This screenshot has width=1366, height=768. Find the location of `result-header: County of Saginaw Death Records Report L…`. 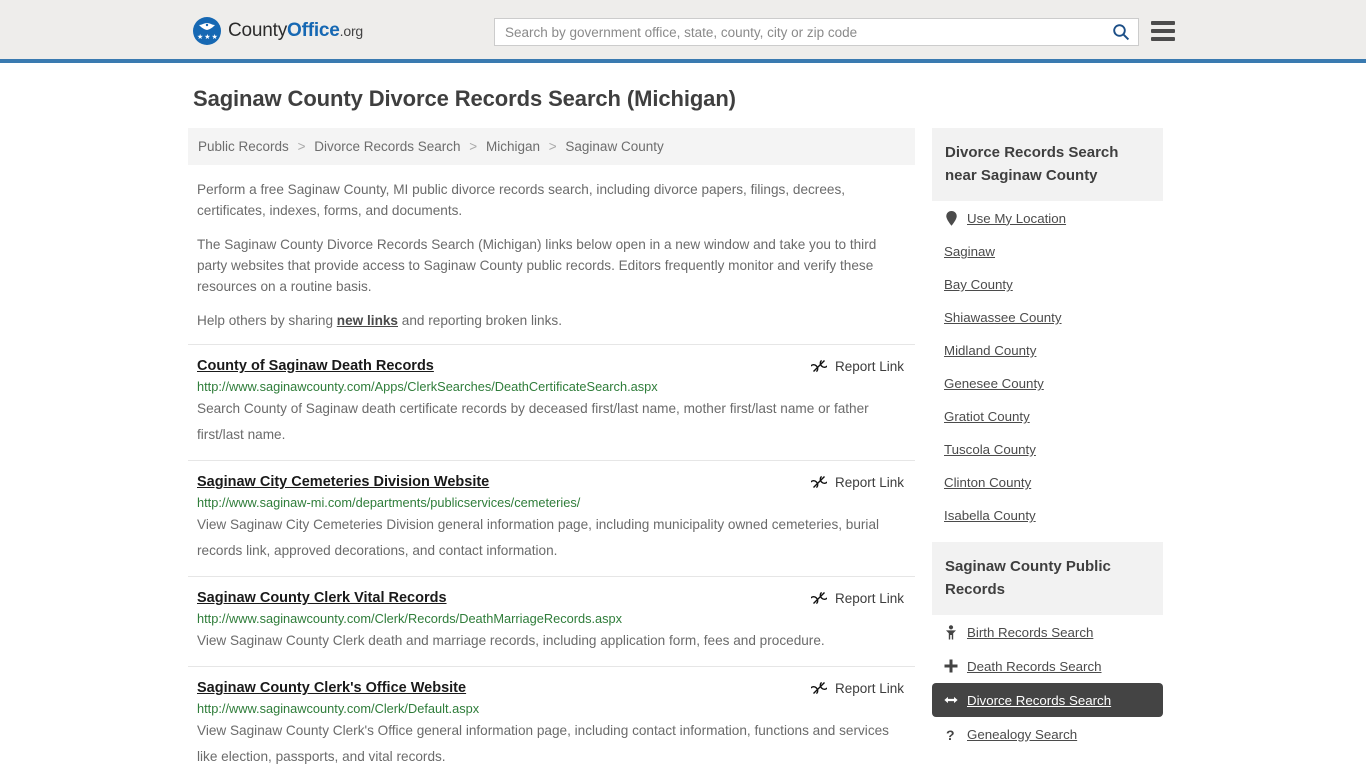

result-header: County of Saginaw Death Records Report L… is located at coordinates (551, 366).